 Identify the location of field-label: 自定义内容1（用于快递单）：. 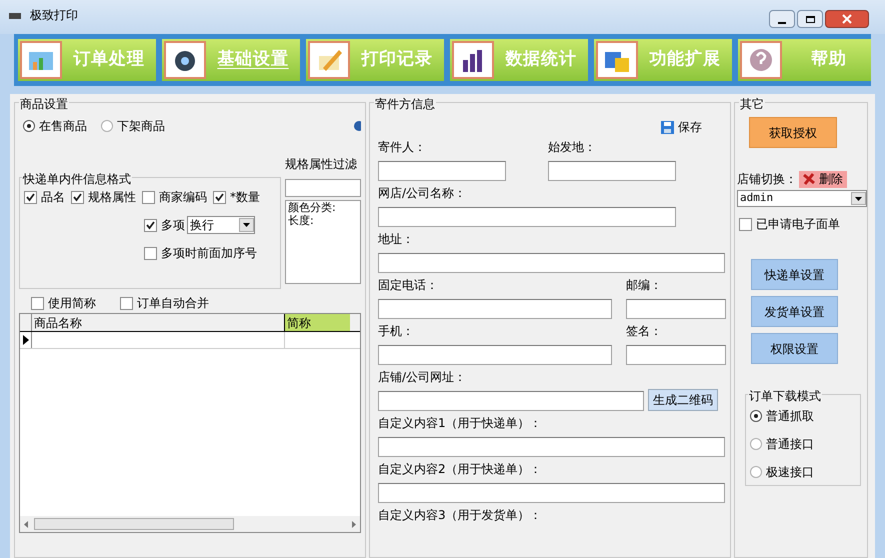
(460, 423).